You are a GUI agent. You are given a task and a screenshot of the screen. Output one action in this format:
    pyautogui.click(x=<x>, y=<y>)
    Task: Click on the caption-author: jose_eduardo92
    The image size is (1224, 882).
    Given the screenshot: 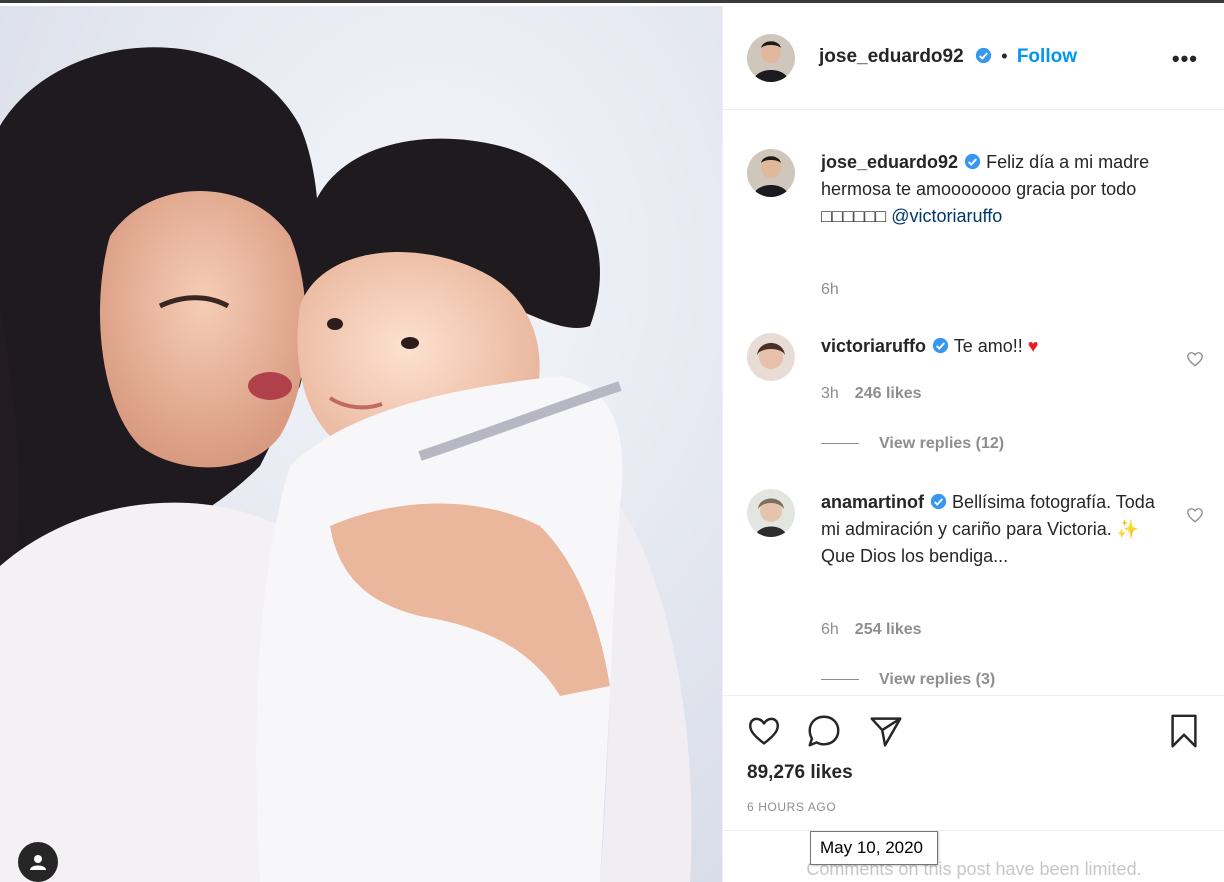 What is the action you would take?
    pyautogui.click(x=889, y=162)
    